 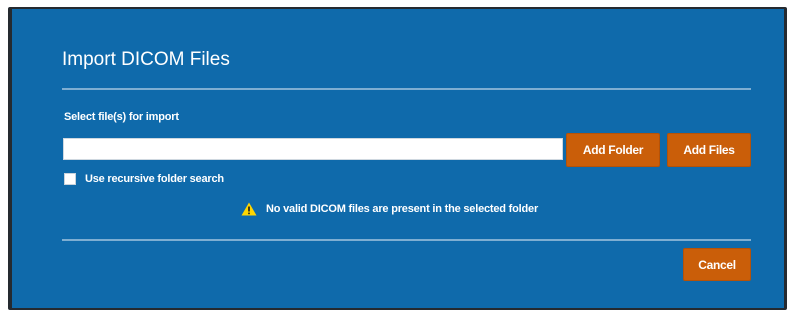 I want to click on warning-icon, so click(x=249, y=209).